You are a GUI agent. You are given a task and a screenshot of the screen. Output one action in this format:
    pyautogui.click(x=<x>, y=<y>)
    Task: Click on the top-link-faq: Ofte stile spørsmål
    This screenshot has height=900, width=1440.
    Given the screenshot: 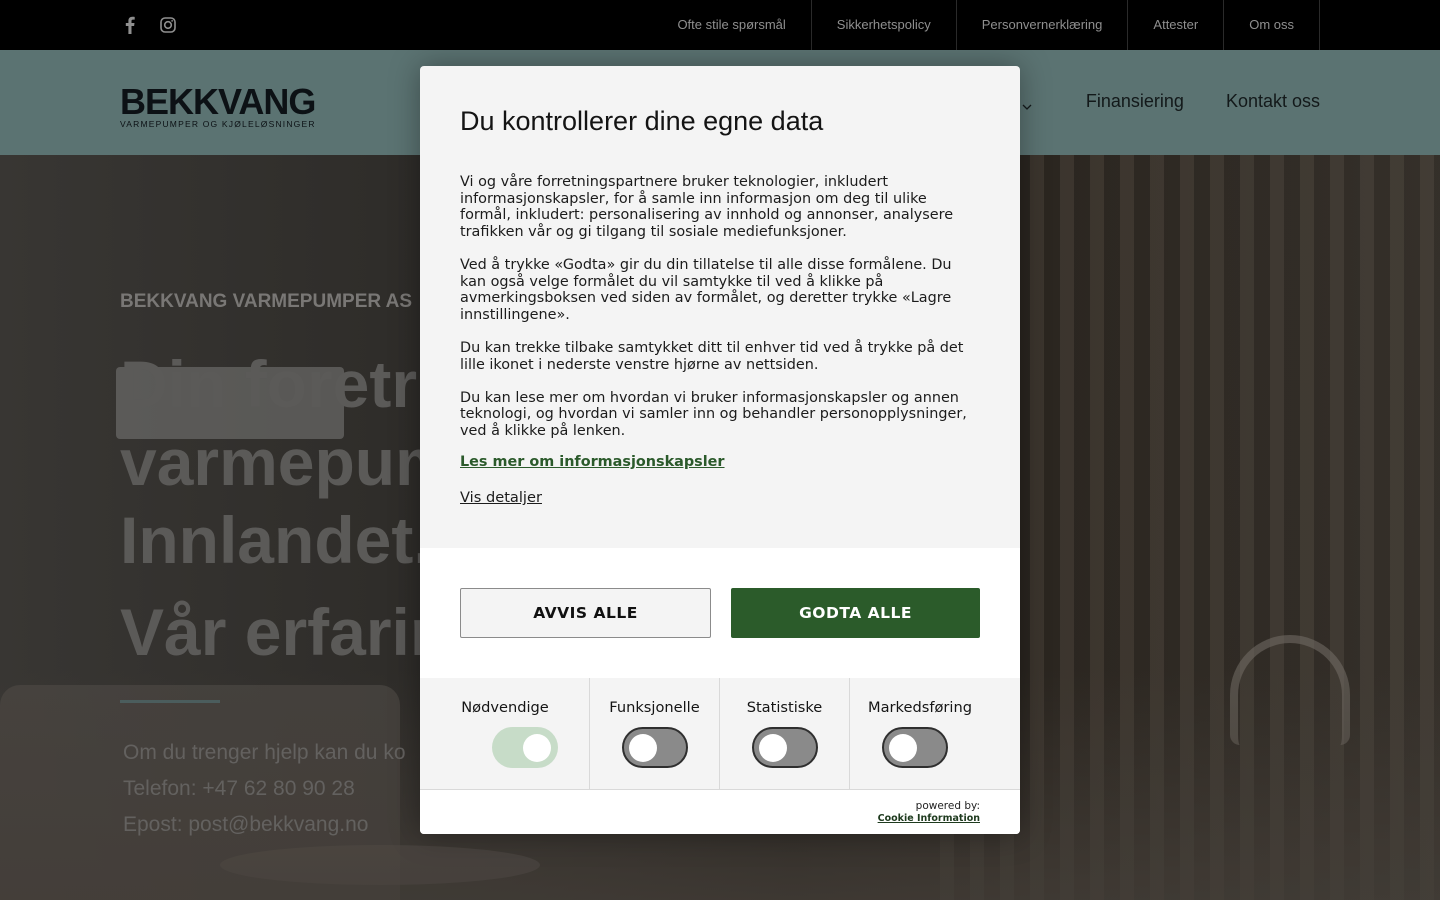 What is the action you would take?
    pyautogui.click(x=731, y=25)
    